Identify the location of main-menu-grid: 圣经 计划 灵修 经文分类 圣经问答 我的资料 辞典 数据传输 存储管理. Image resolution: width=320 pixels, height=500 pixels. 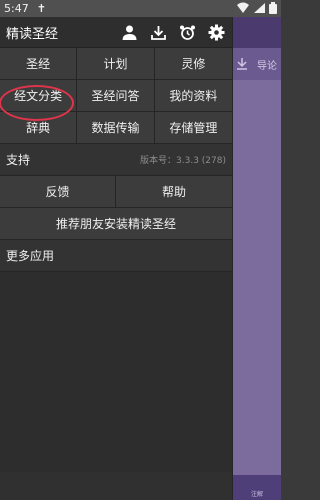
(116, 96).